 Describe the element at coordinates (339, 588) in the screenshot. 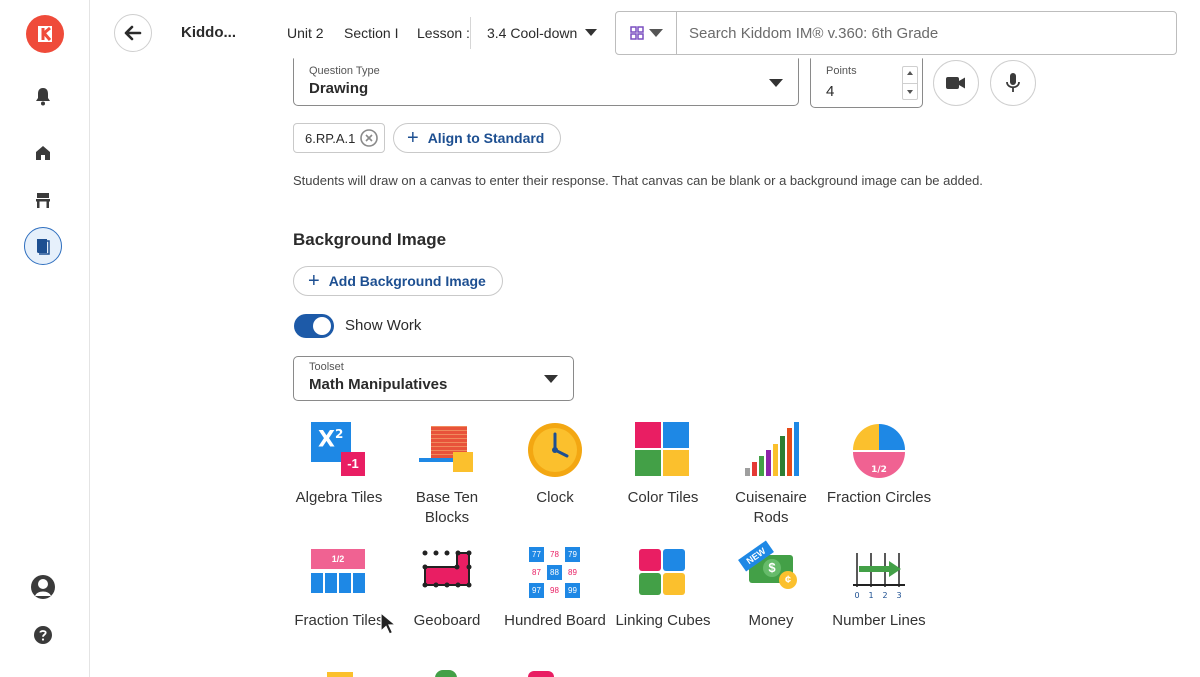

I see `tool-fraction-tiles: 1/2 Fraction Tiles` at that location.